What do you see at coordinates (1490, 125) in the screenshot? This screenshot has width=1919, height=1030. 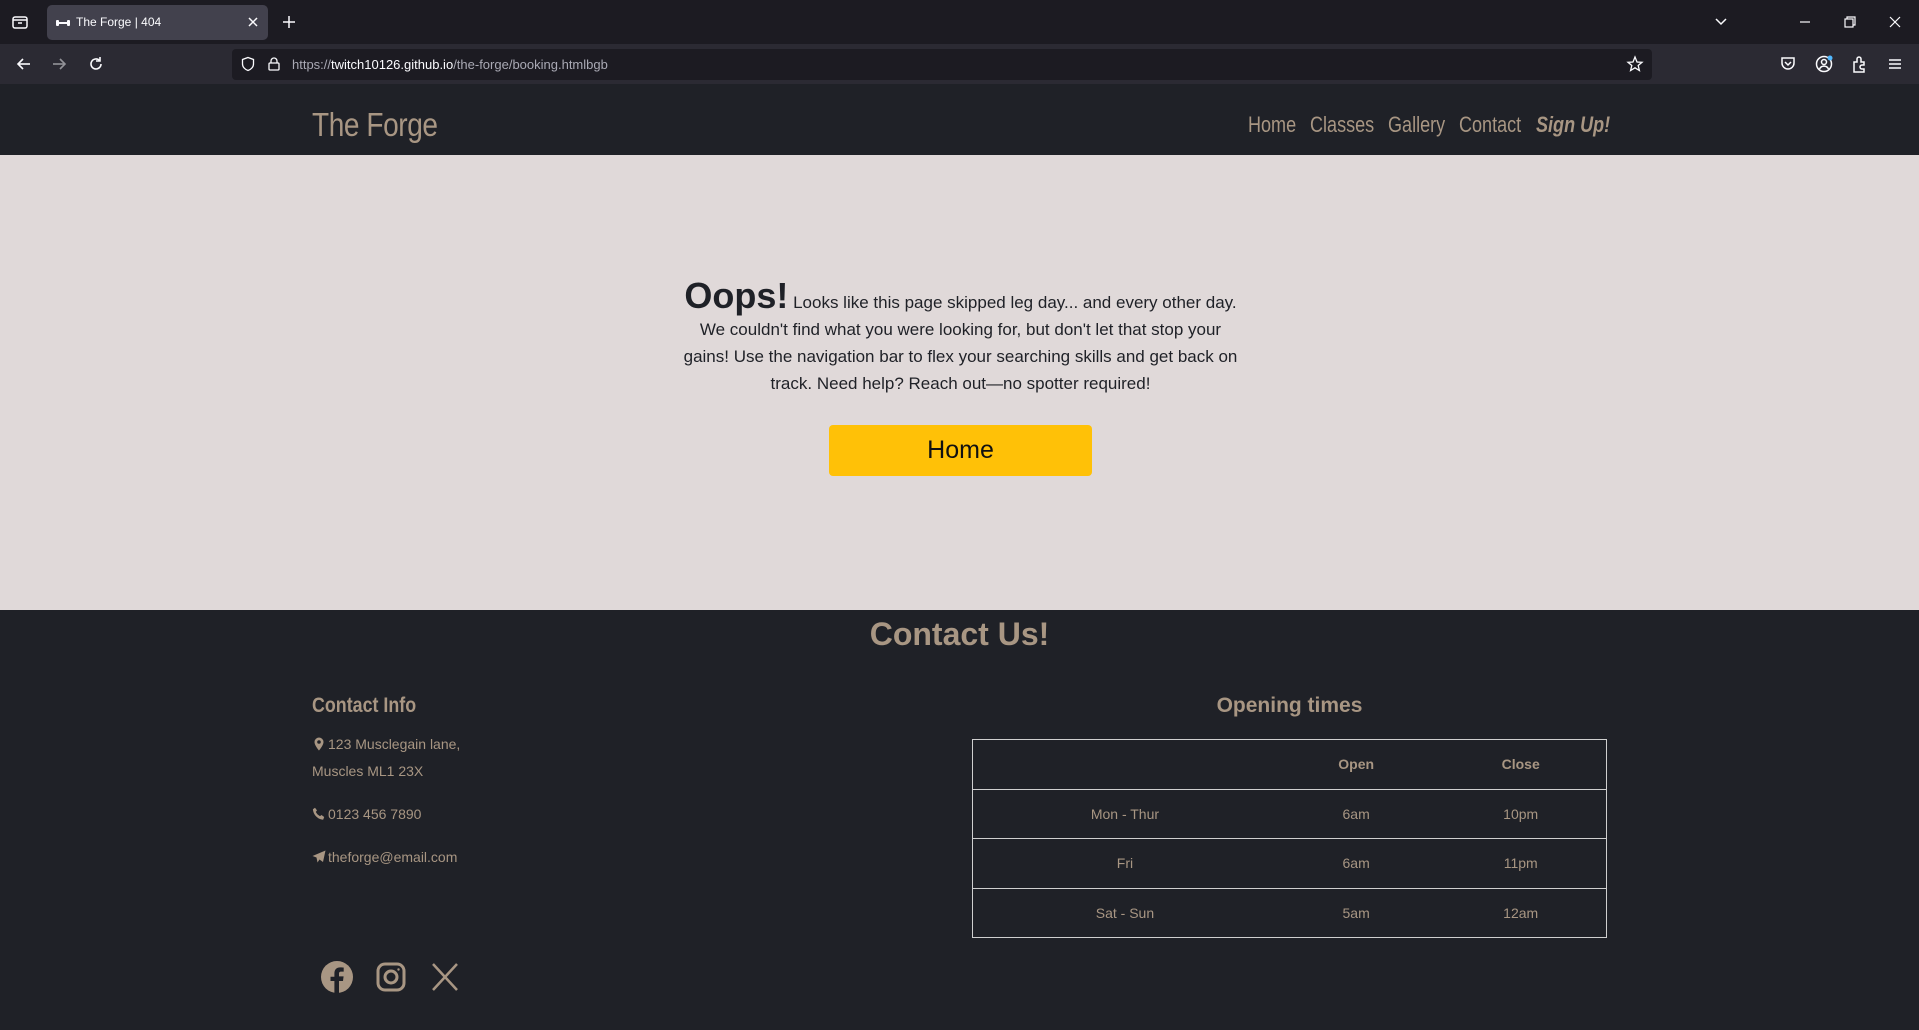 I see `nav-contact: Contact` at bounding box center [1490, 125].